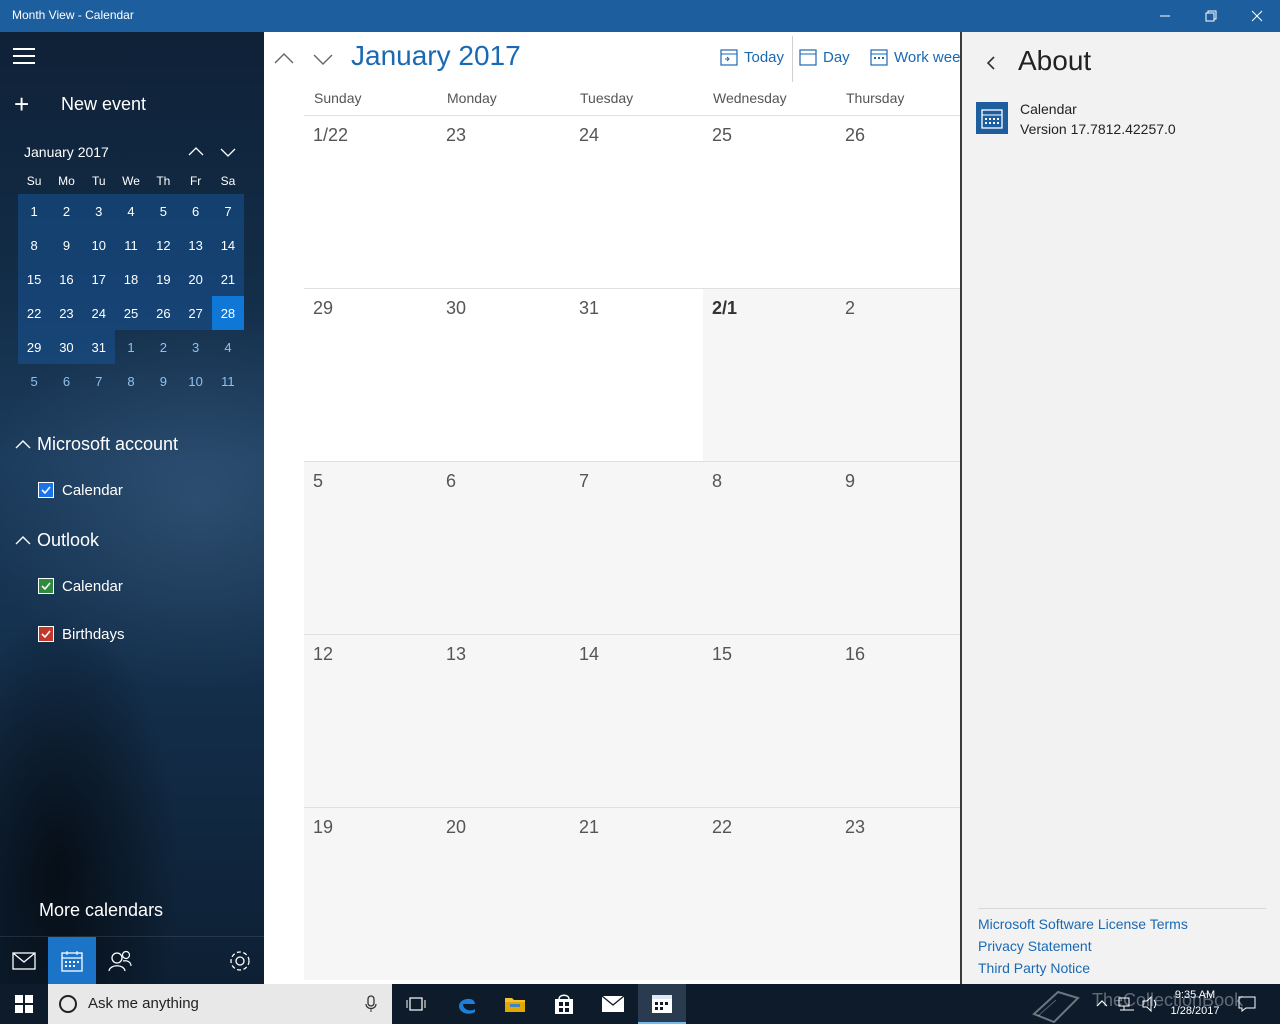 The width and height of the screenshot is (1280, 1024). What do you see at coordinates (370, 721) in the screenshot?
I see `day-cell: 12` at bounding box center [370, 721].